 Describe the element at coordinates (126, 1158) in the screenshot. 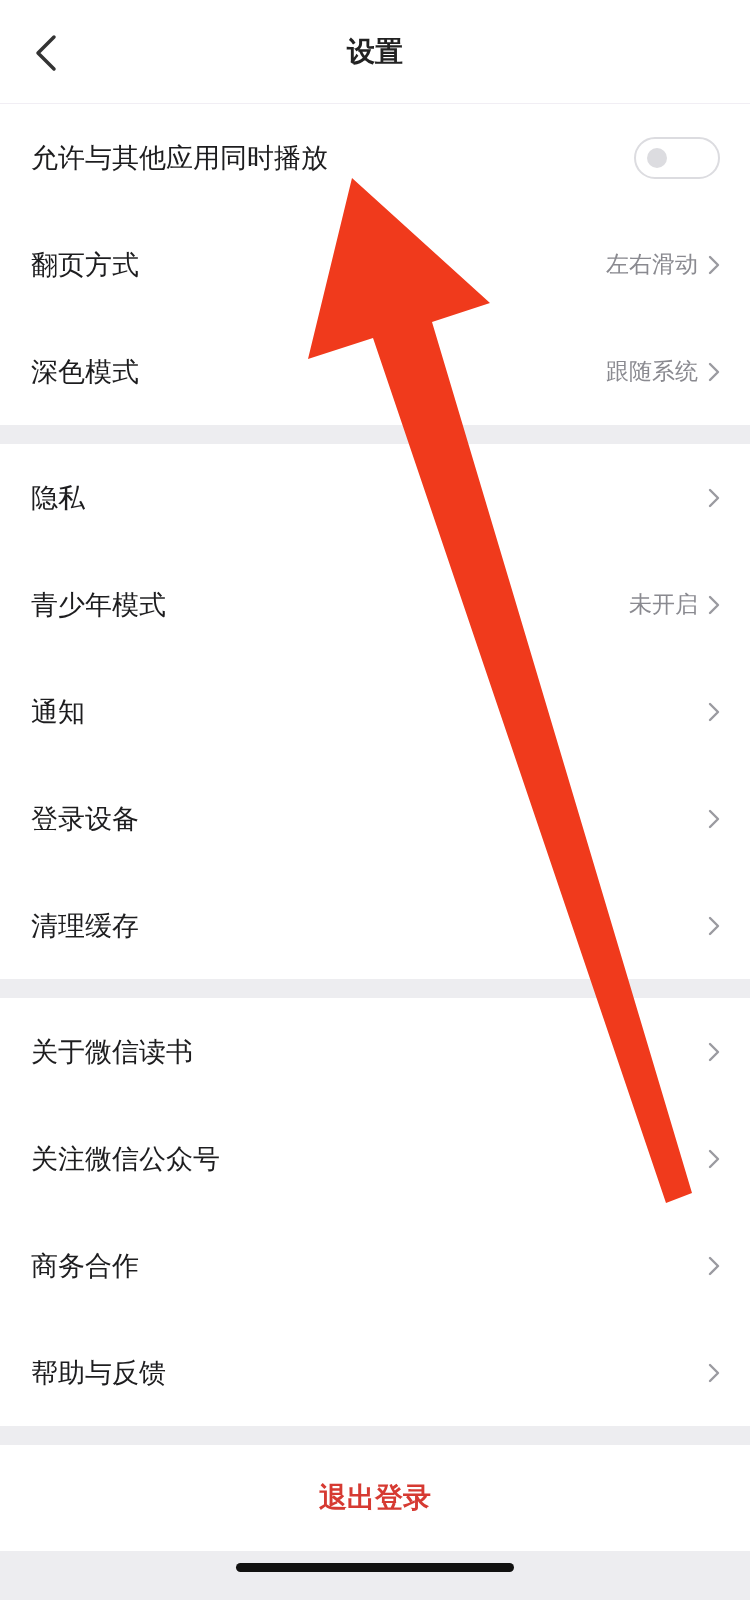

I see `row-label: 关注微信公众号` at that location.